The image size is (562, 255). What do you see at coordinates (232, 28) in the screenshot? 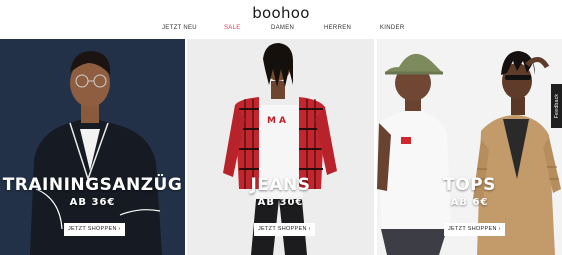
I see `nav-item-sale: SALE` at bounding box center [232, 28].